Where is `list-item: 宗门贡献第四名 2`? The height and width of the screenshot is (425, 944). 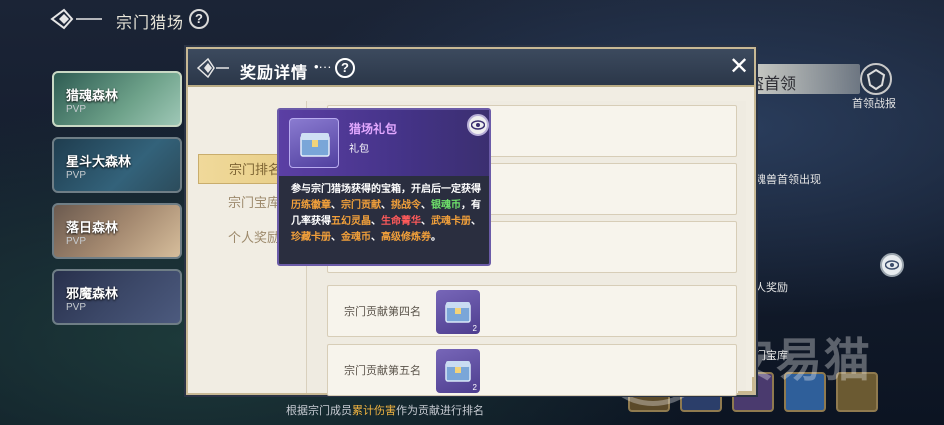
list-item: 宗门贡献第四名 2 is located at coordinates (532, 311).